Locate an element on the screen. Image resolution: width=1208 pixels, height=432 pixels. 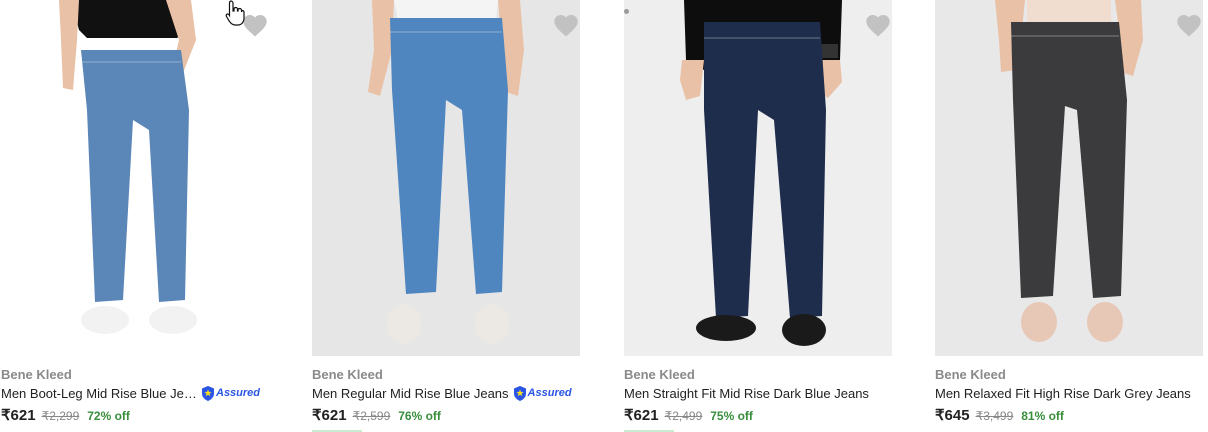
product-price: ₹645 is located at coordinates (952, 415).